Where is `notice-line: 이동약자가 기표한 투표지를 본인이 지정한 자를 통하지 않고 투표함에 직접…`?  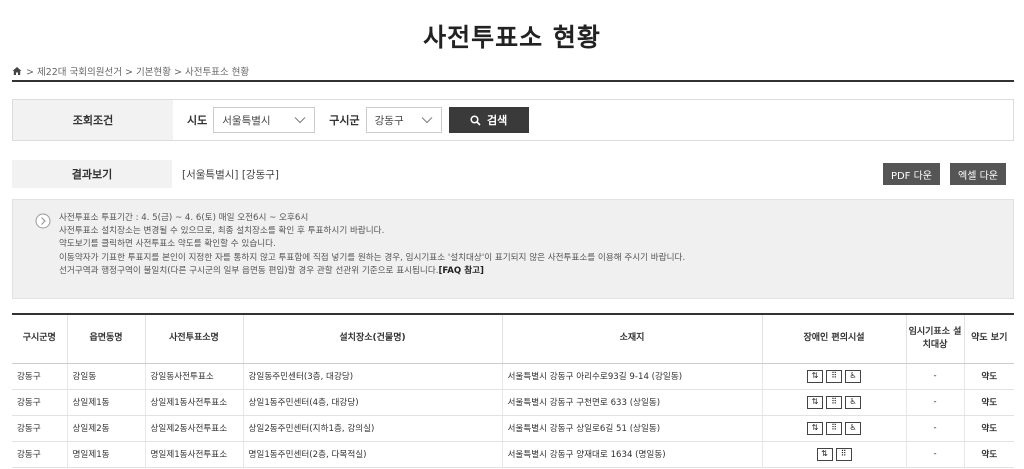 notice-line: 이동약자가 기표한 투표지를 본인이 지정한 자를 통하지 않고 투표함에 직접… is located at coordinates (372, 257).